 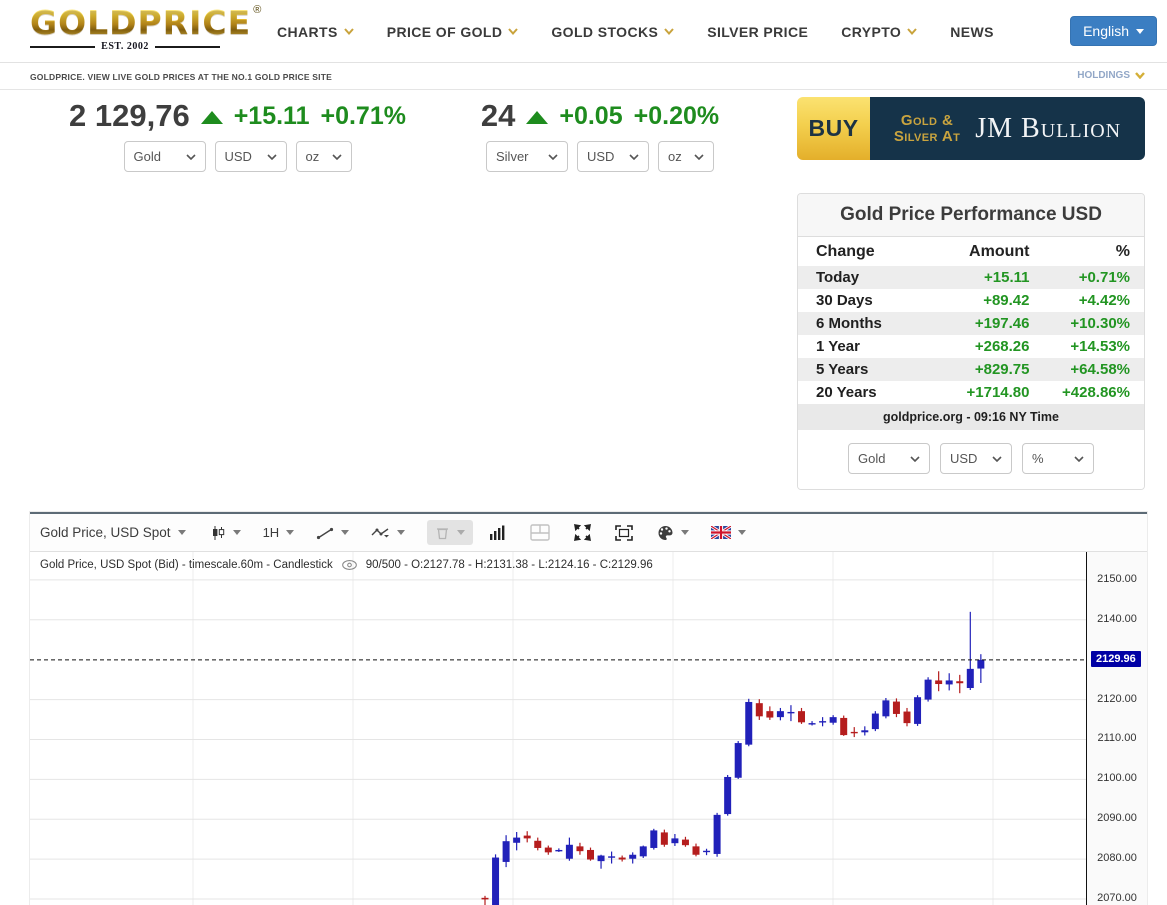 What do you see at coordinates (1117, 578) in the screenshot?
I see `price-axis-label: 2150.00` at bounding box center [1117, 578].